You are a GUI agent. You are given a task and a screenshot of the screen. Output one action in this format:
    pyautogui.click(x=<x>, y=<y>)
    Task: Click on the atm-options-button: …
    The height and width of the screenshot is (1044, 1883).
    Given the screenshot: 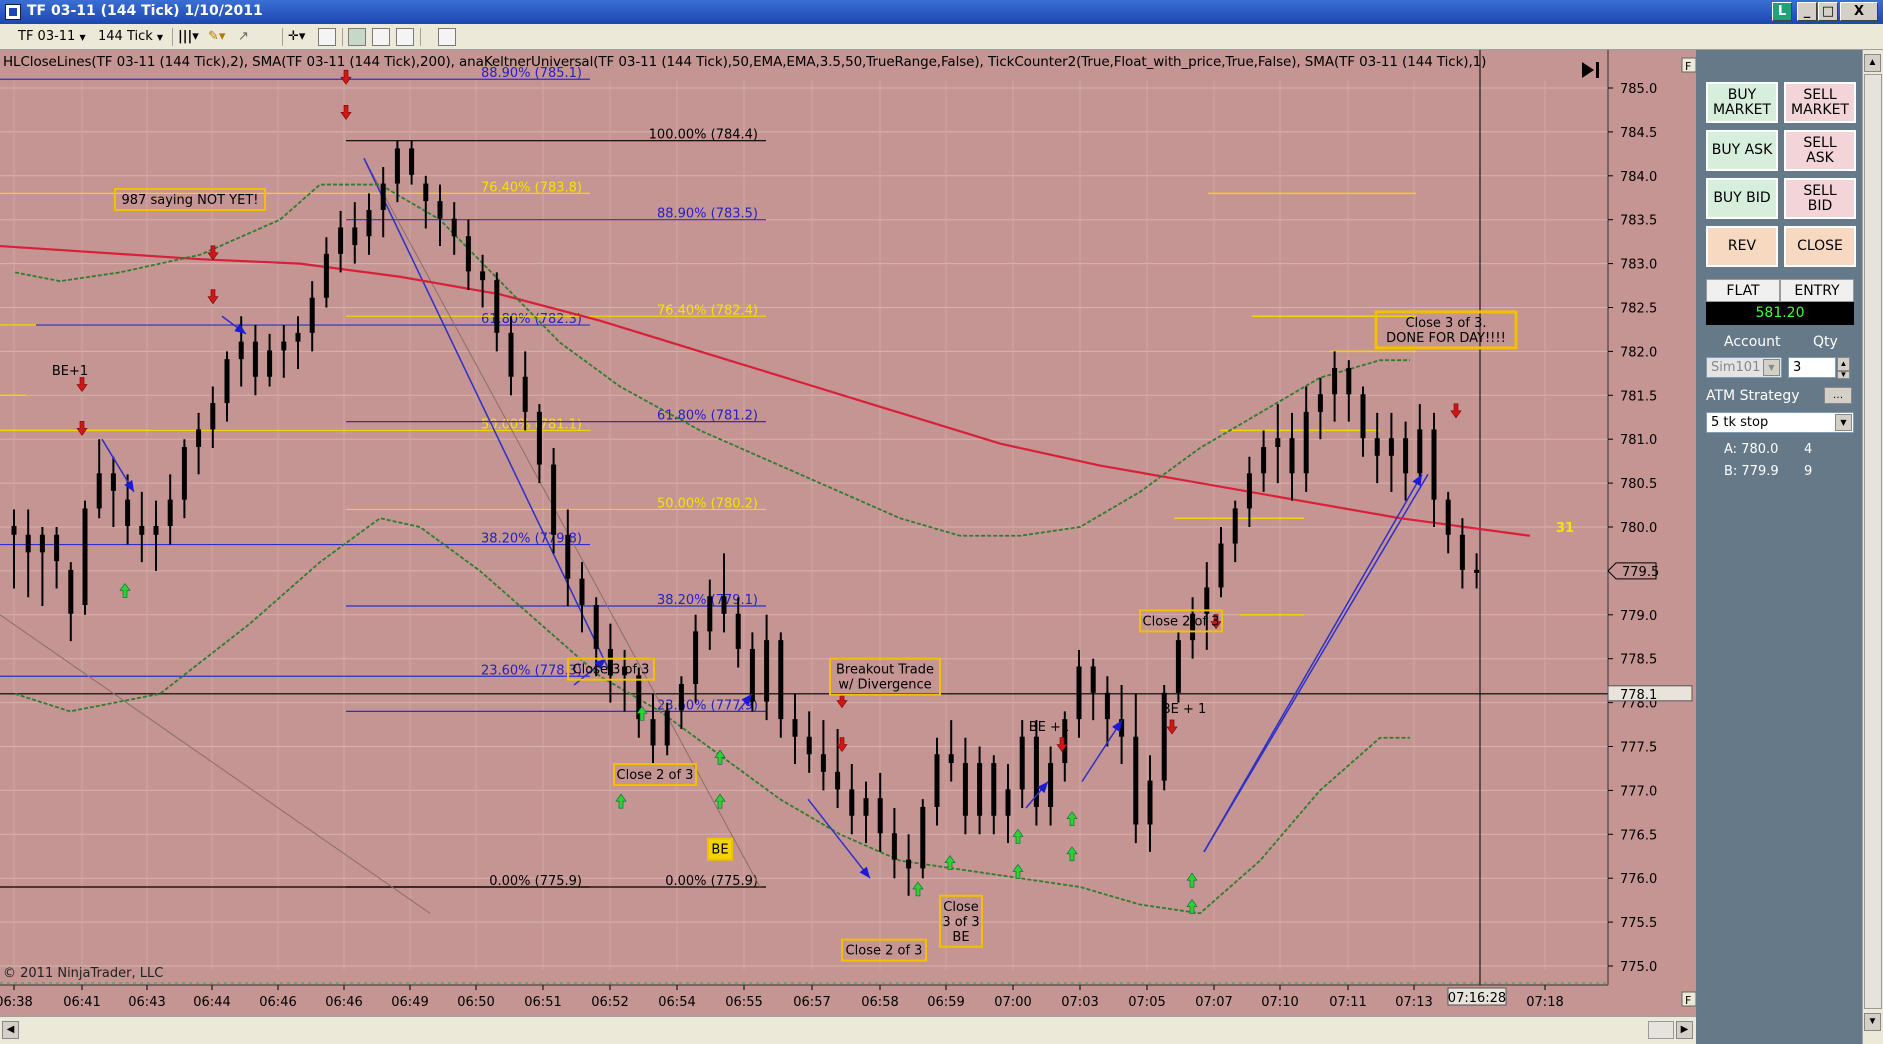 What is the action you would take?
    pyautogui.click(x=1838, y=395)
    